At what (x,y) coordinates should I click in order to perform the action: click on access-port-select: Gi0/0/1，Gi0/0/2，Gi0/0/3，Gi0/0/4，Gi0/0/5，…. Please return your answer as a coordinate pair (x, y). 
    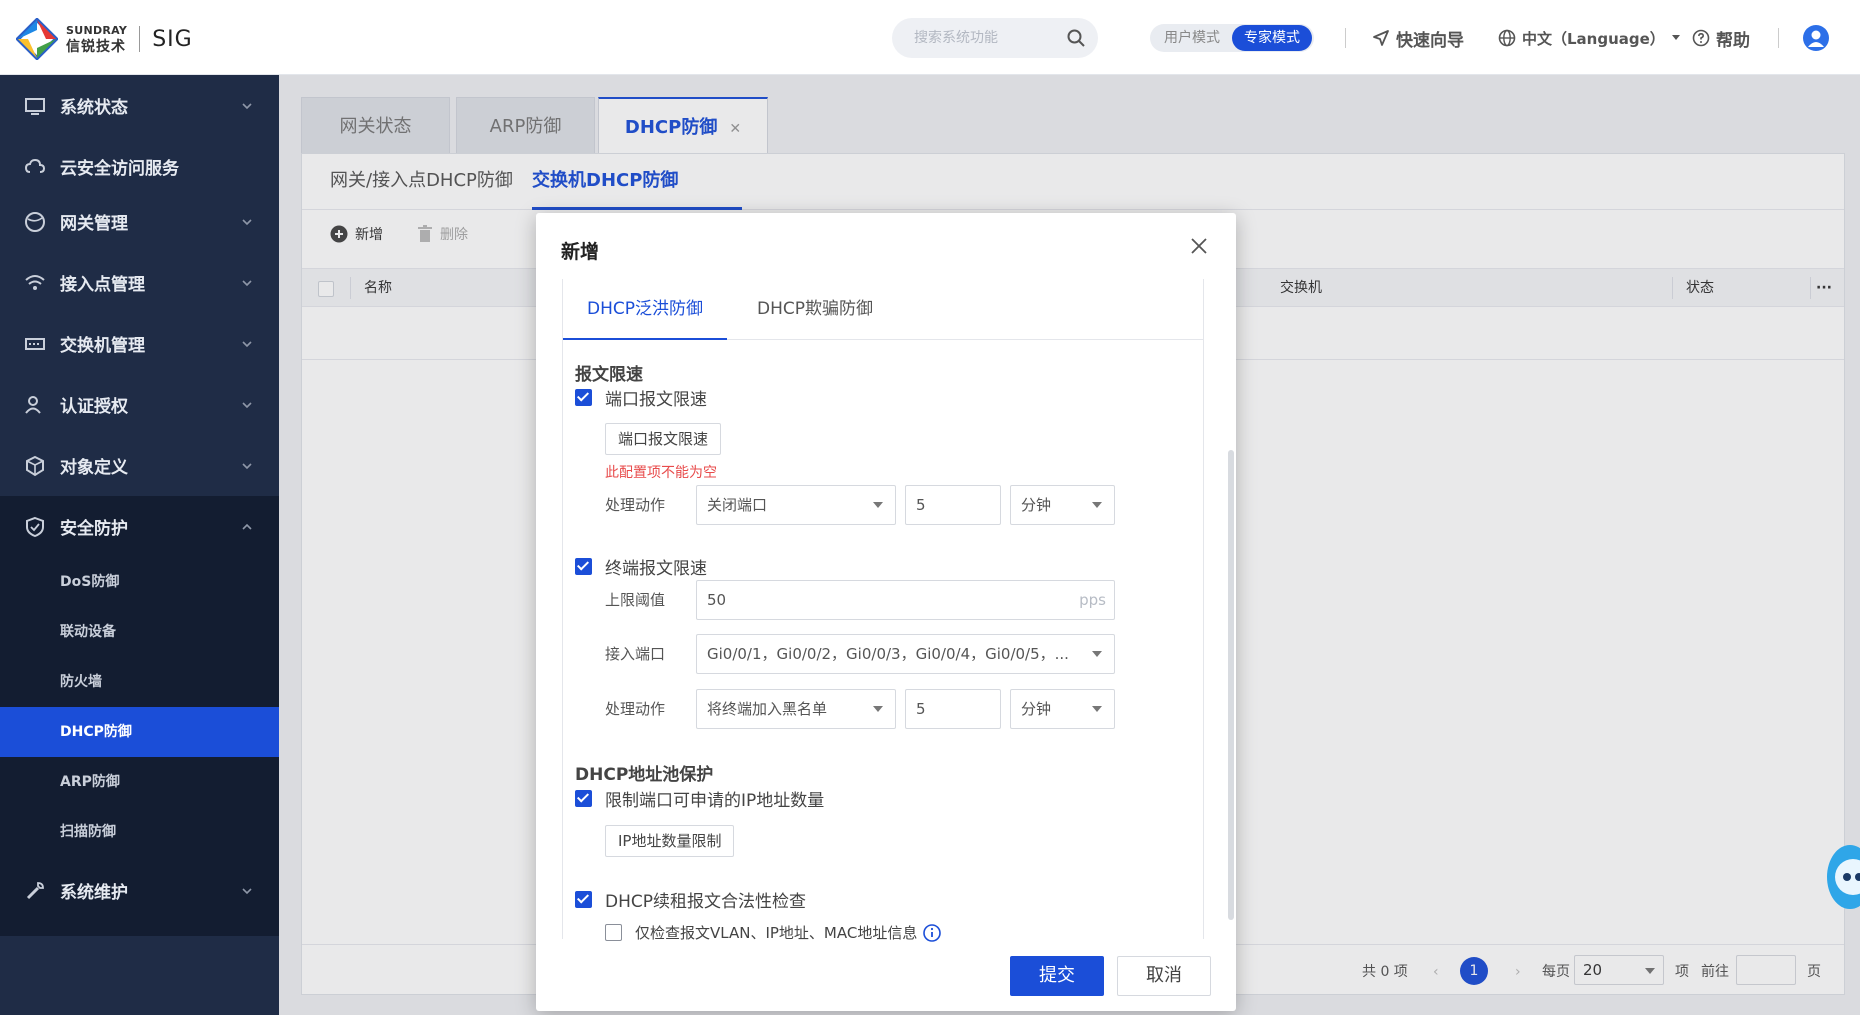
    Looking at the image, I should click on (905, 654).